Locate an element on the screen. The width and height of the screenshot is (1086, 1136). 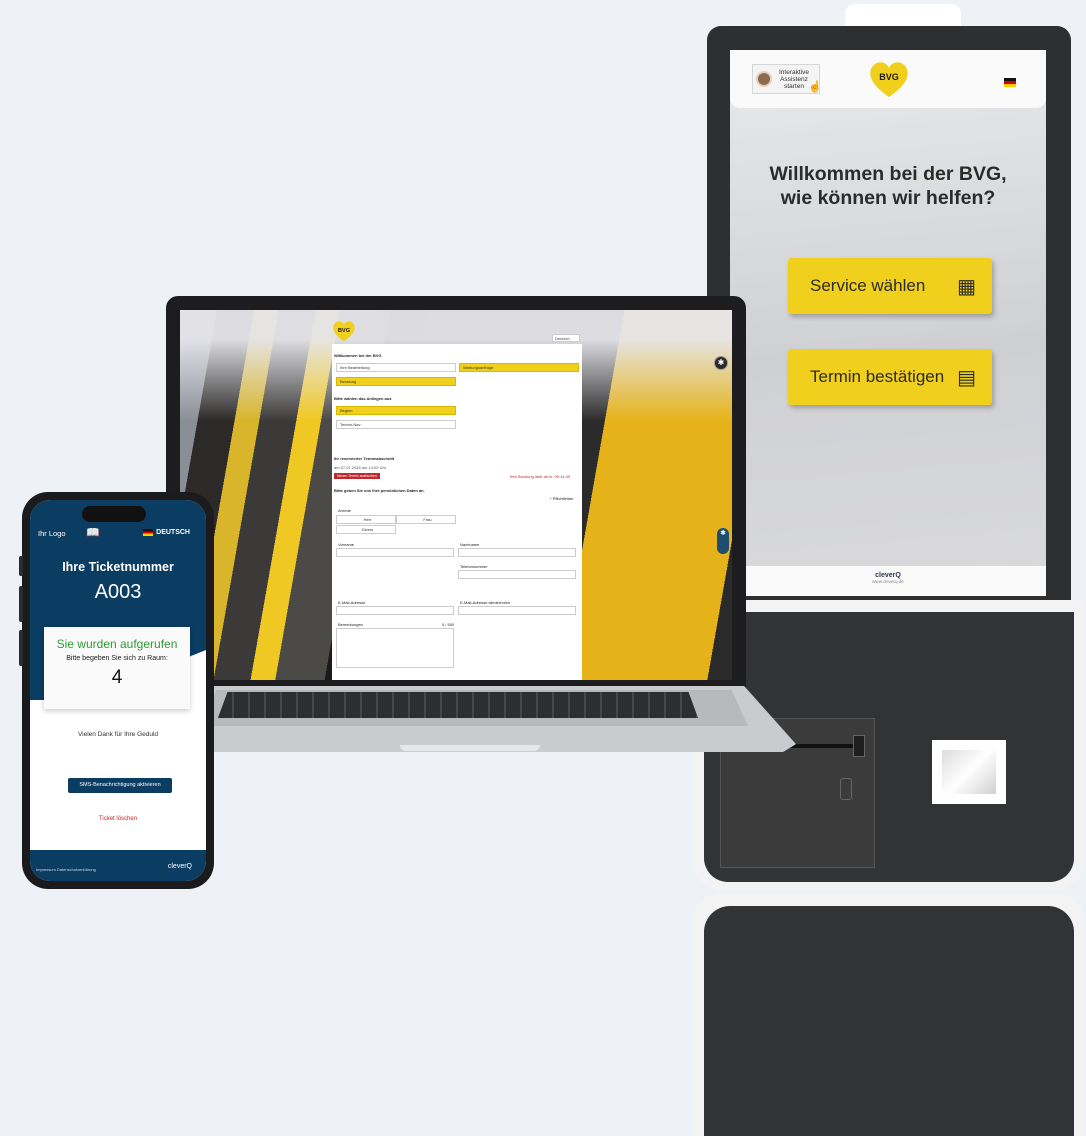
accessibility-toggle-icon: ✱ is located at coordinates (723, 541).